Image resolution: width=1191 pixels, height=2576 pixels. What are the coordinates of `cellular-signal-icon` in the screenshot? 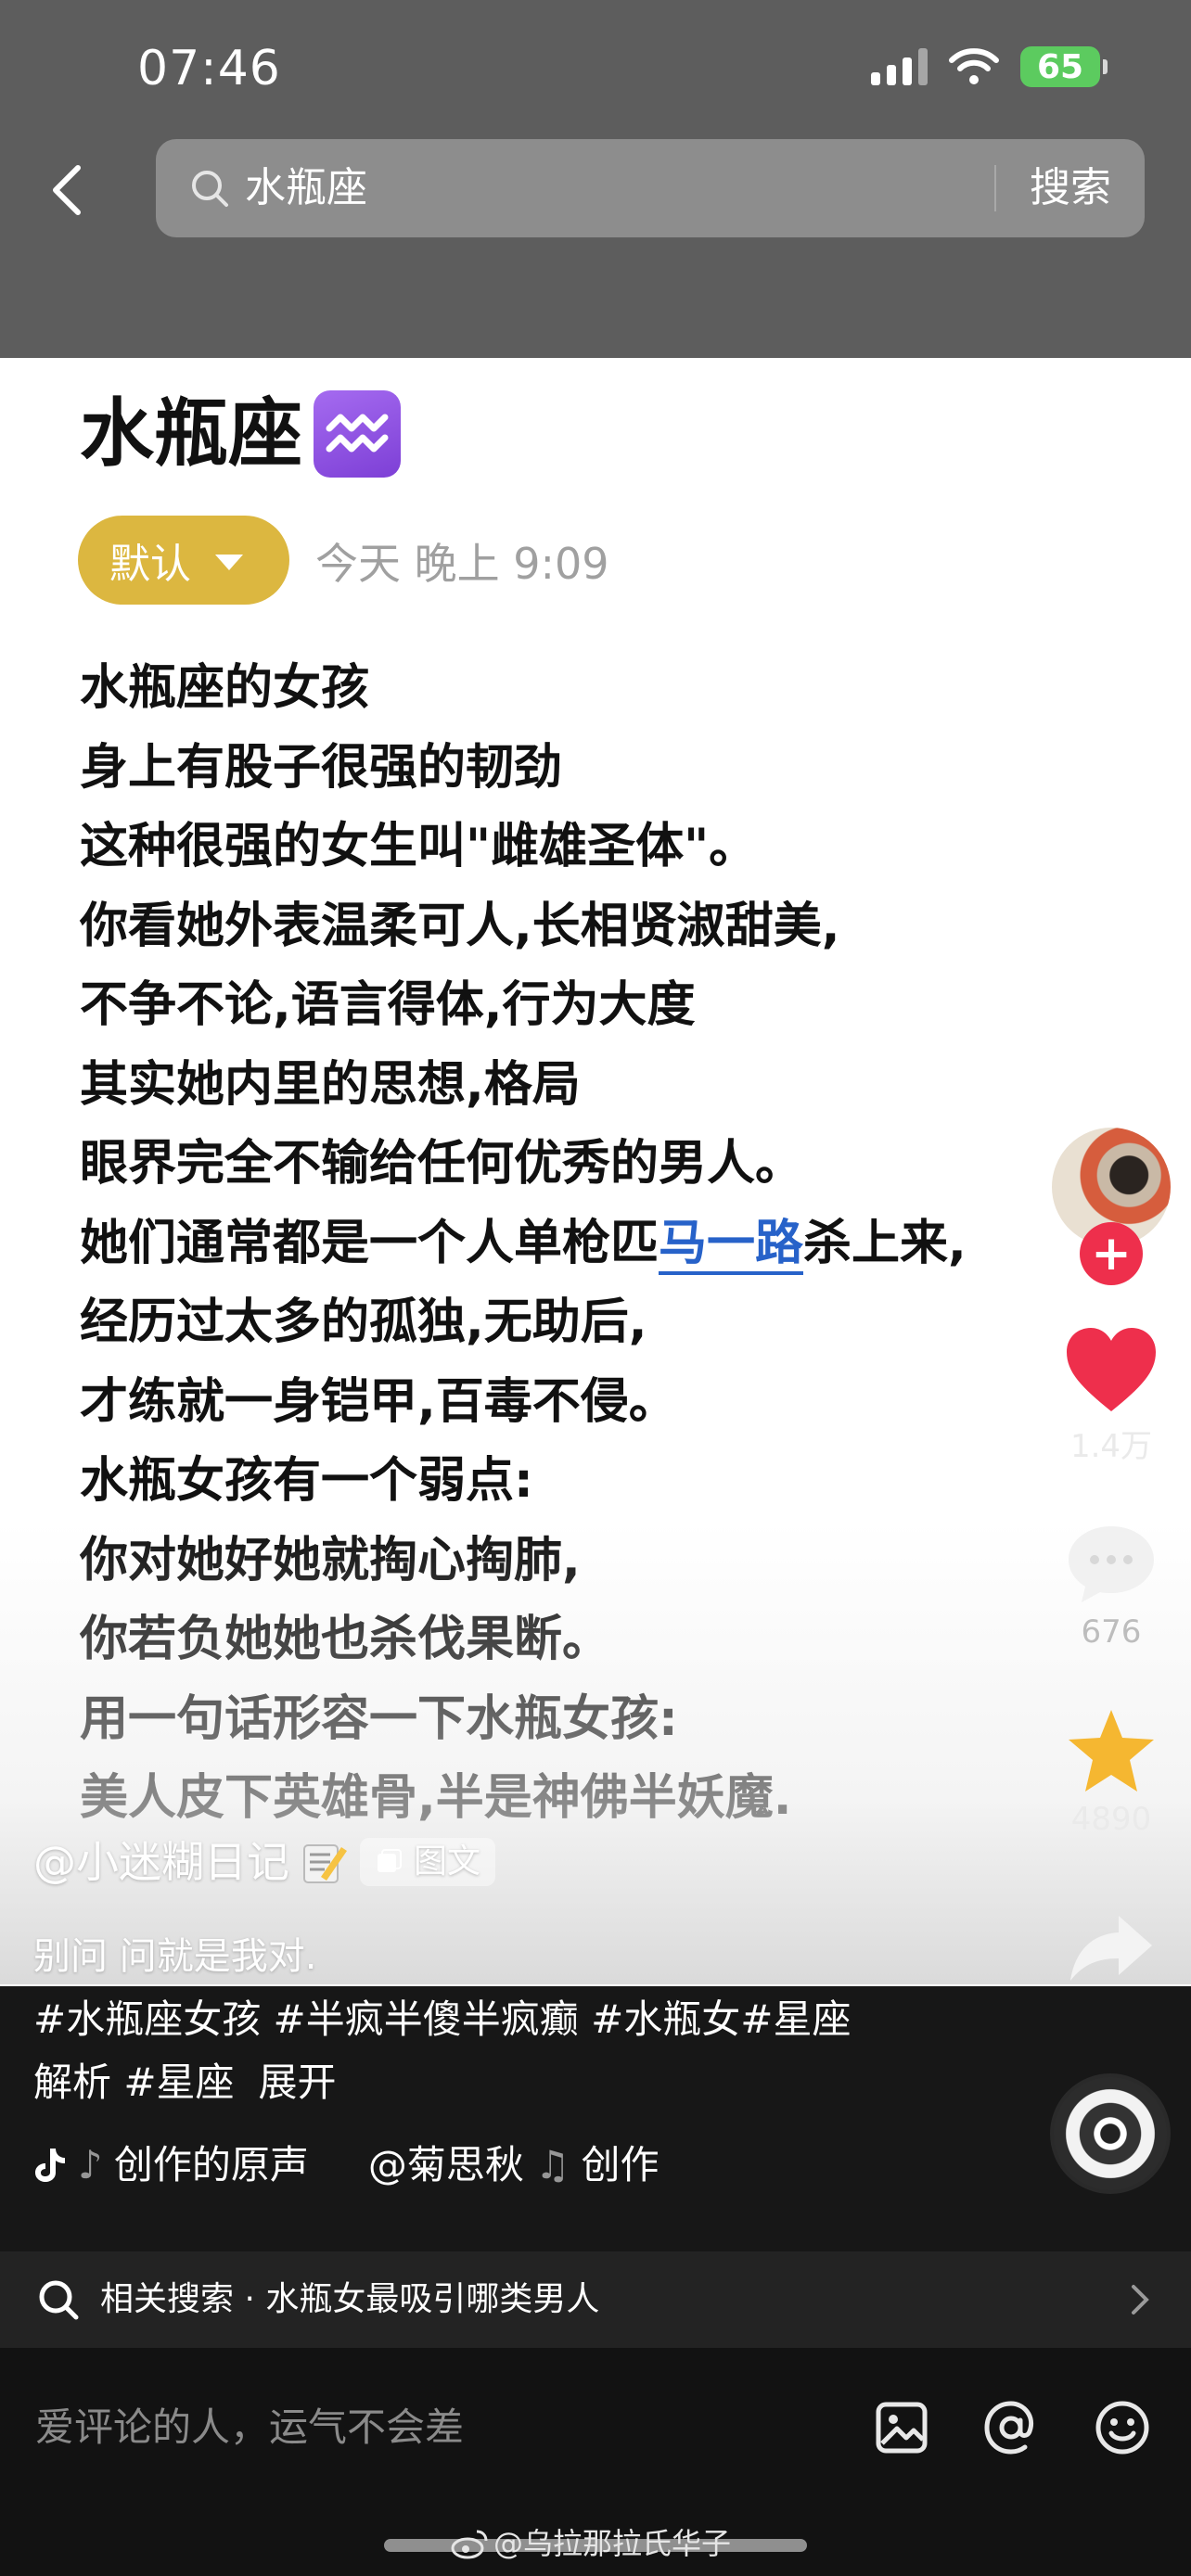 It's located at (899, 66).